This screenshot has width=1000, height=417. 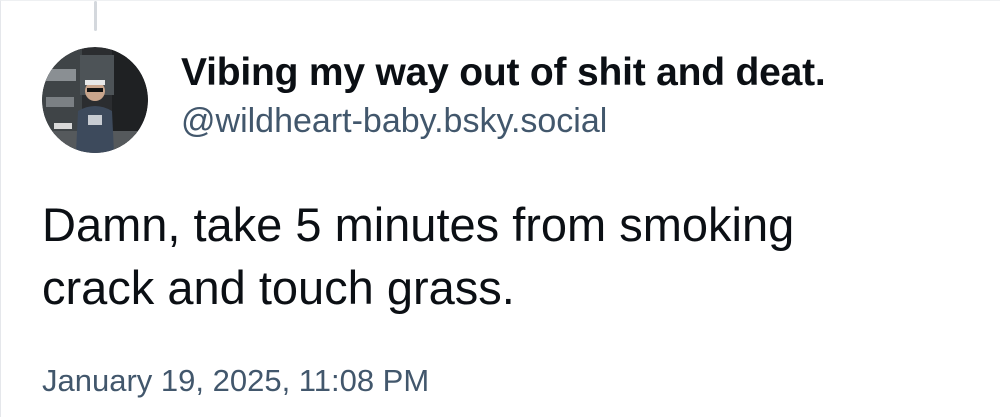 I want to click on post-timestamp: January 19, 2025, 11:08 PM, so click(x=235, y=381).